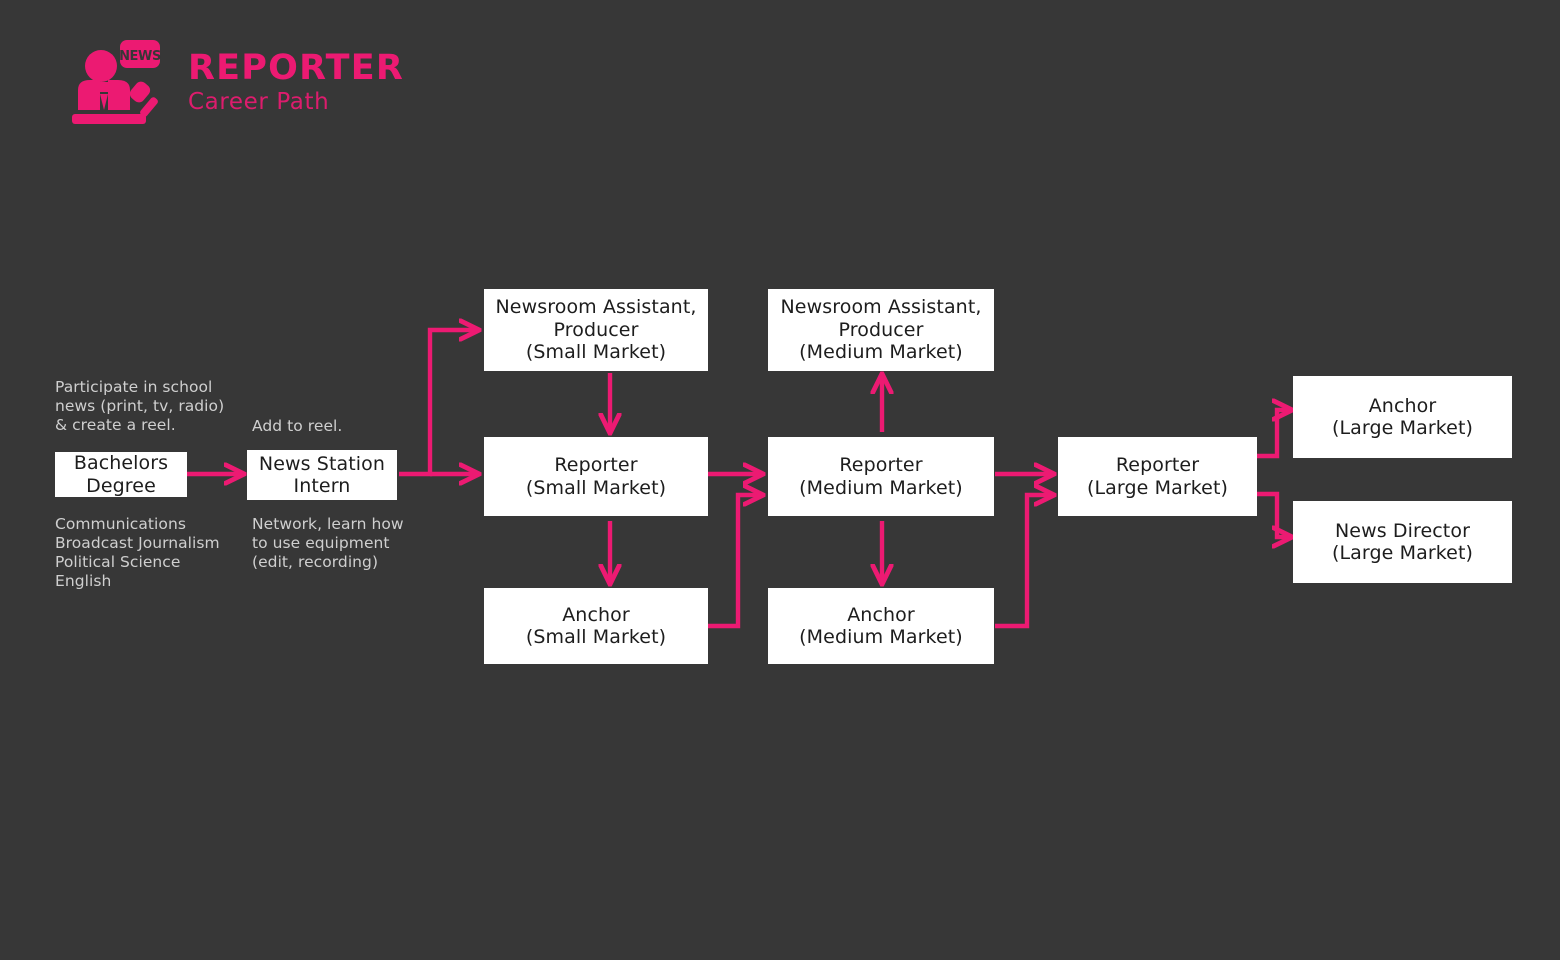 This screenshot has height=960, width=1560. I want to click on node-label: Anchor (Medium Market), so click(881, 625).